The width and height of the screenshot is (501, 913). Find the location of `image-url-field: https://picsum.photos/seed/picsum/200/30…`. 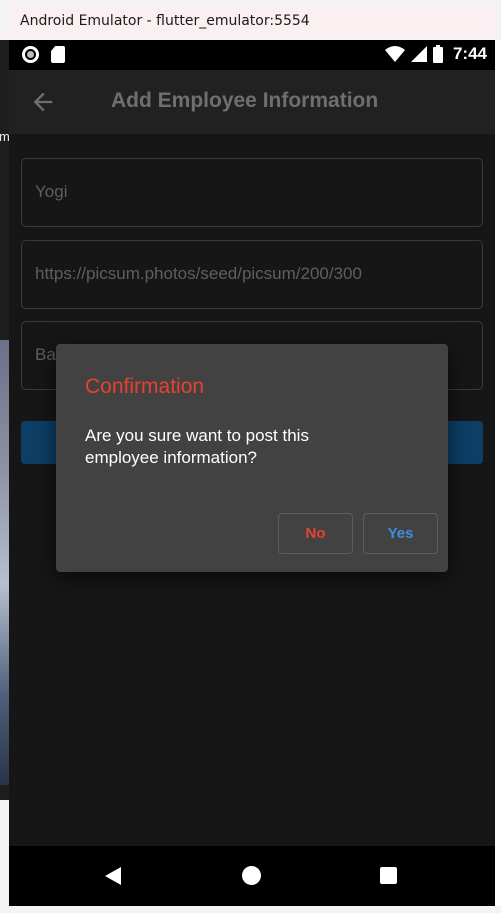

image-url-field: https://picsum.photos/seed/picsum/200/30… is located at coordinates (252, 274).